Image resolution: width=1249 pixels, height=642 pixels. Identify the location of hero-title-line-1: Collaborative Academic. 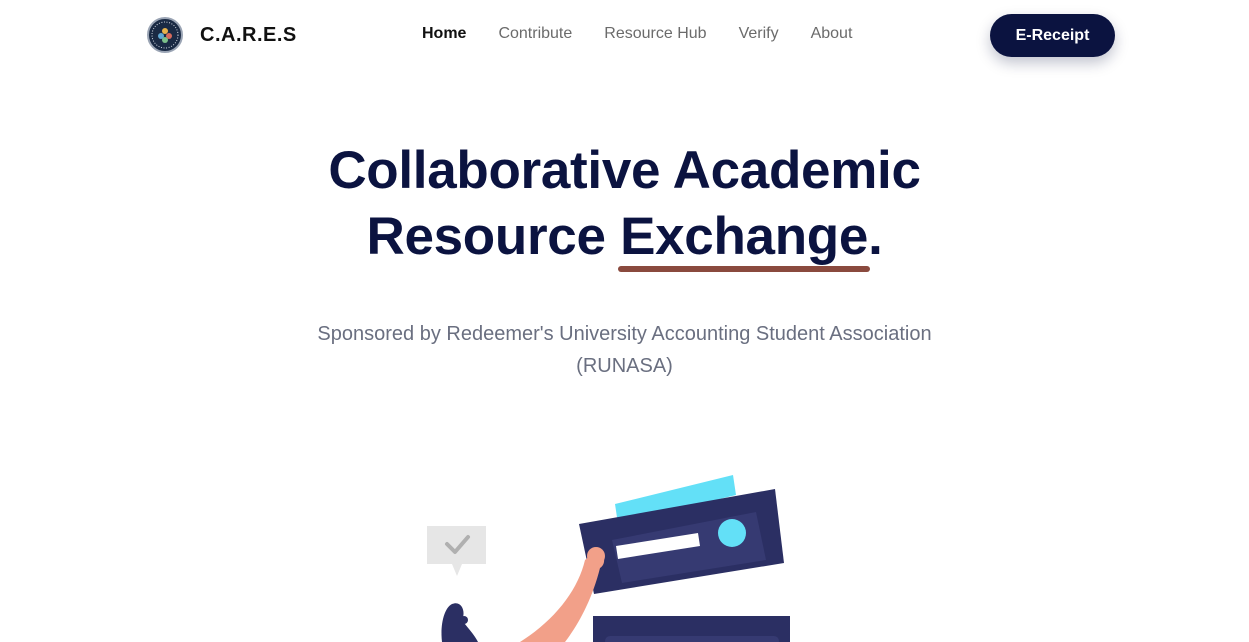
(624, 170).